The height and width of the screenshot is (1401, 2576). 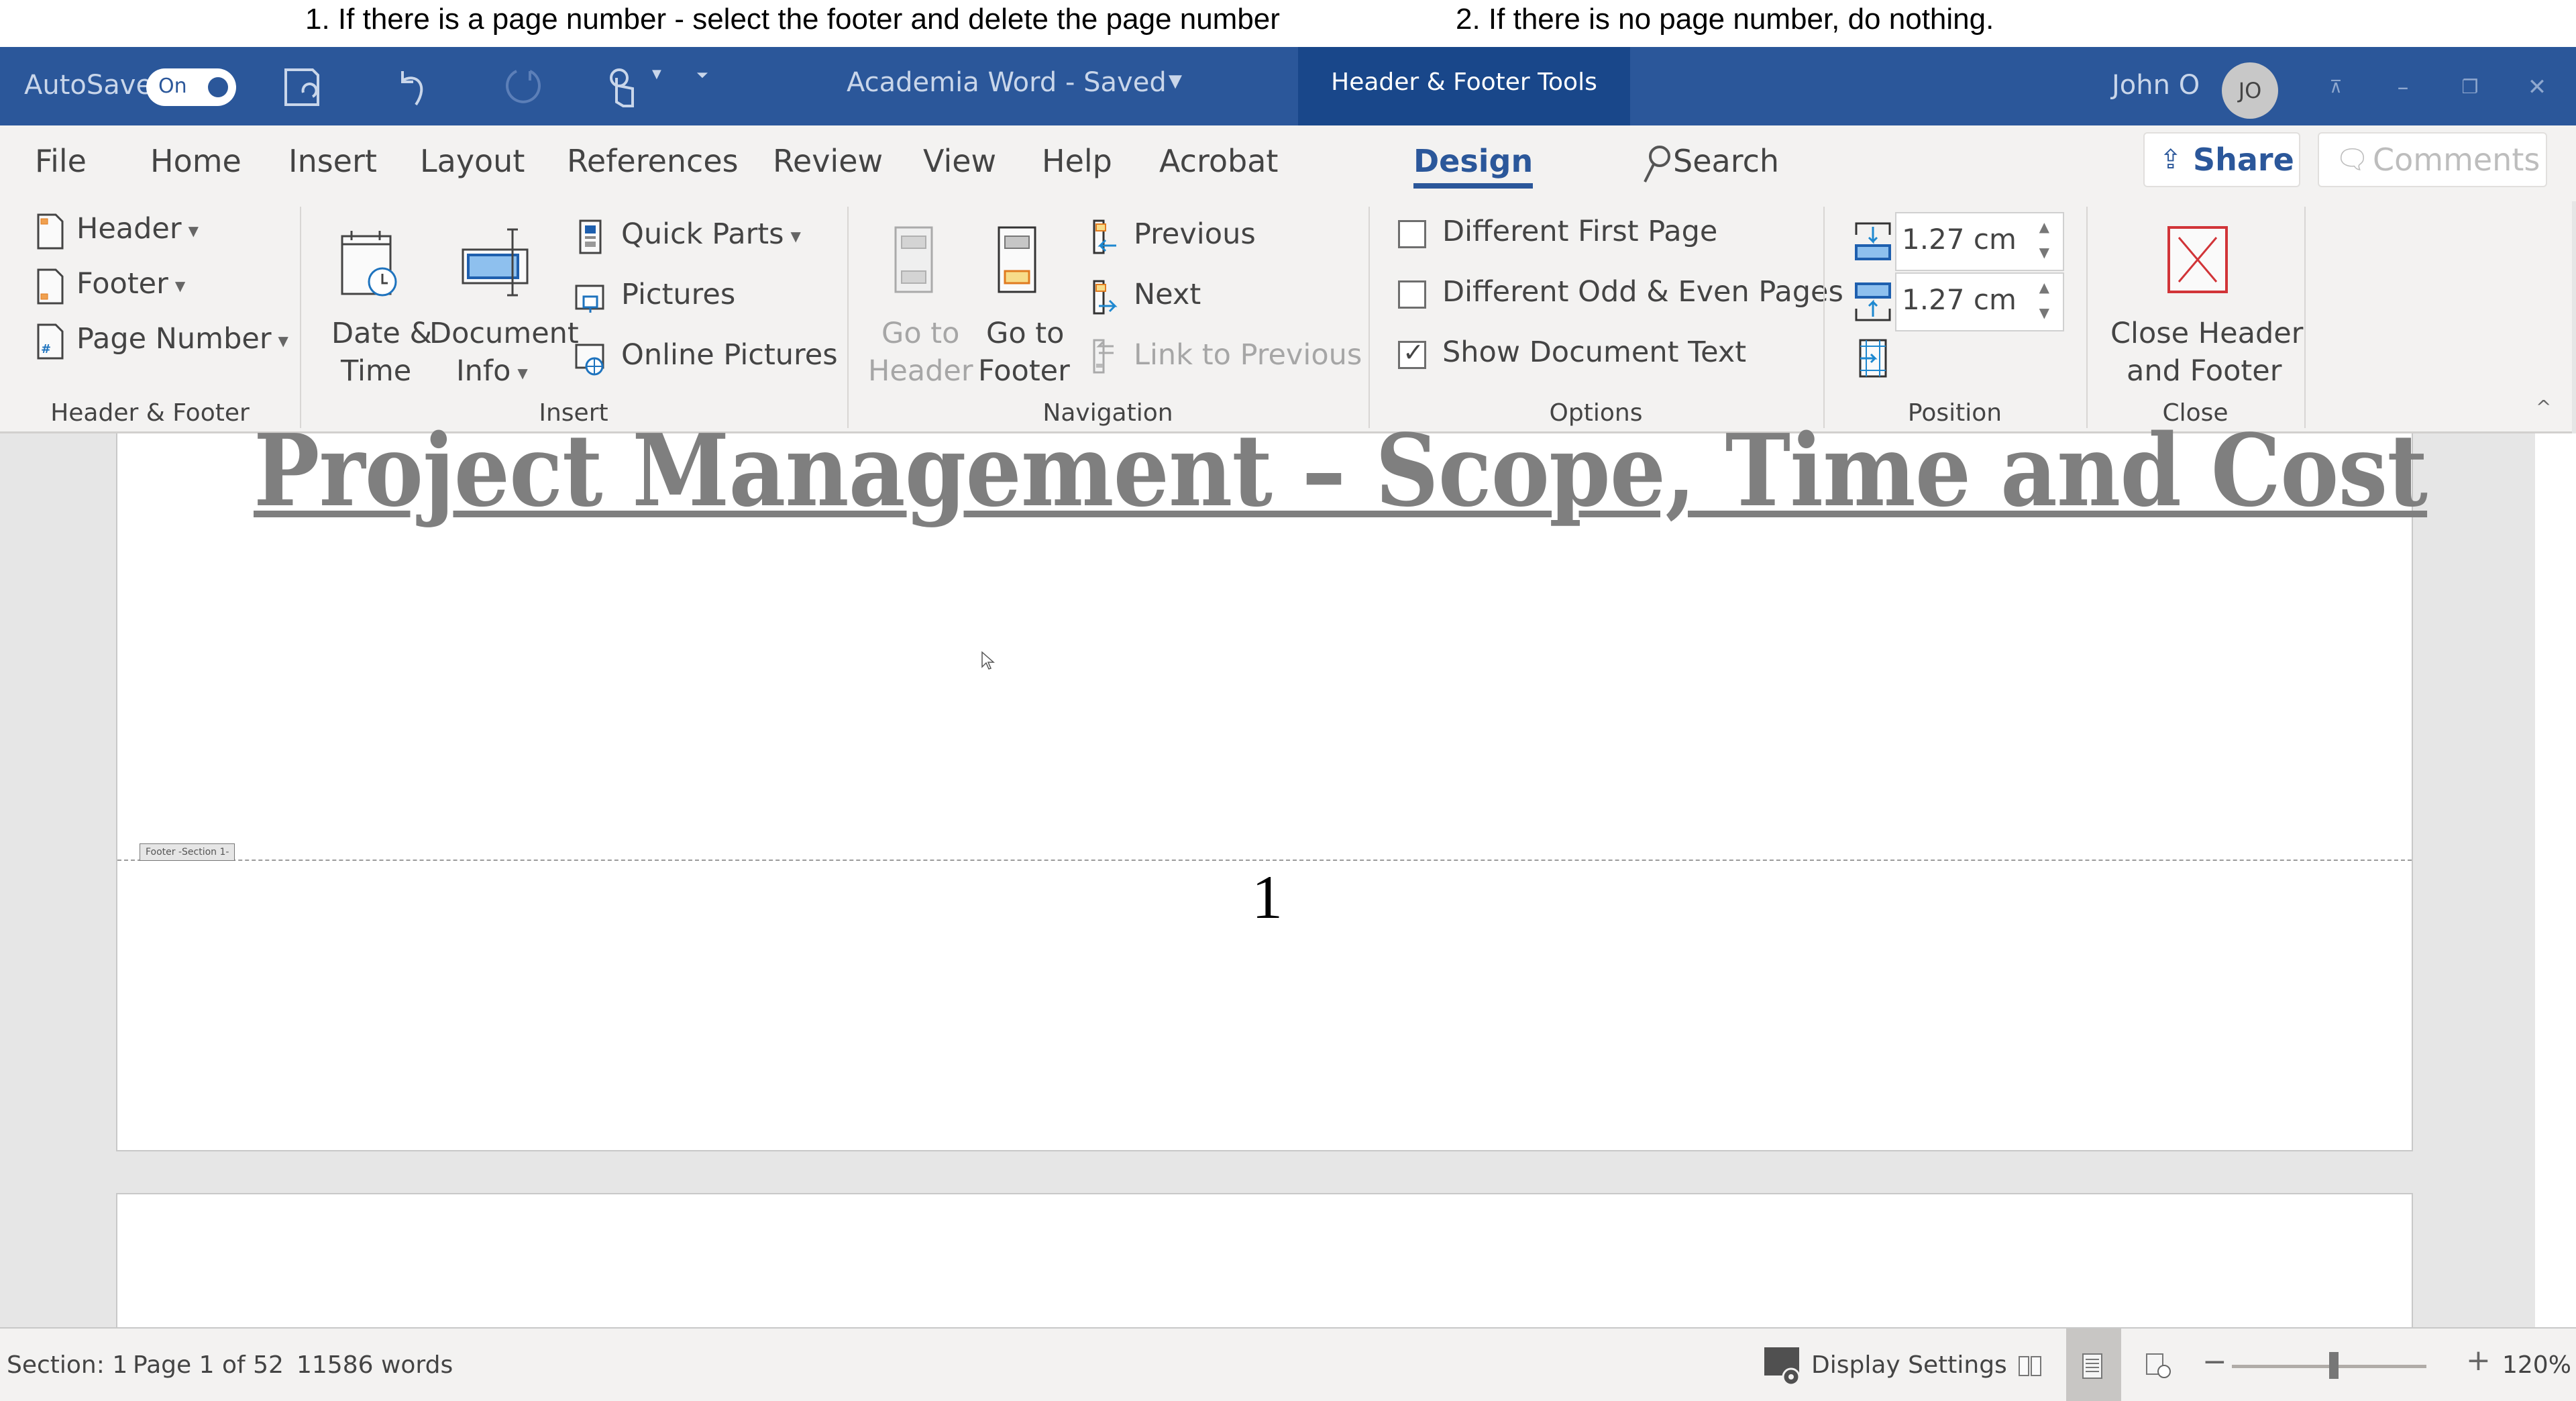 I want to click on previous-icon, so click(x=1104, y=237).